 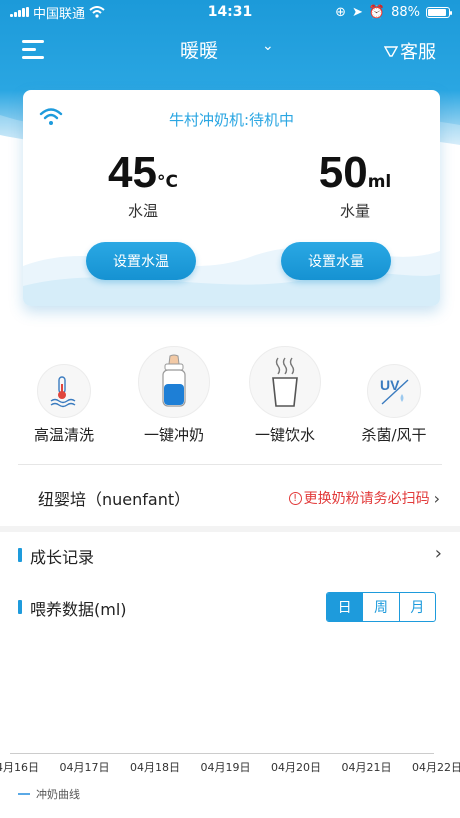 I want to click on growth-record-title: 成长记录, so click(x=62, y=557).